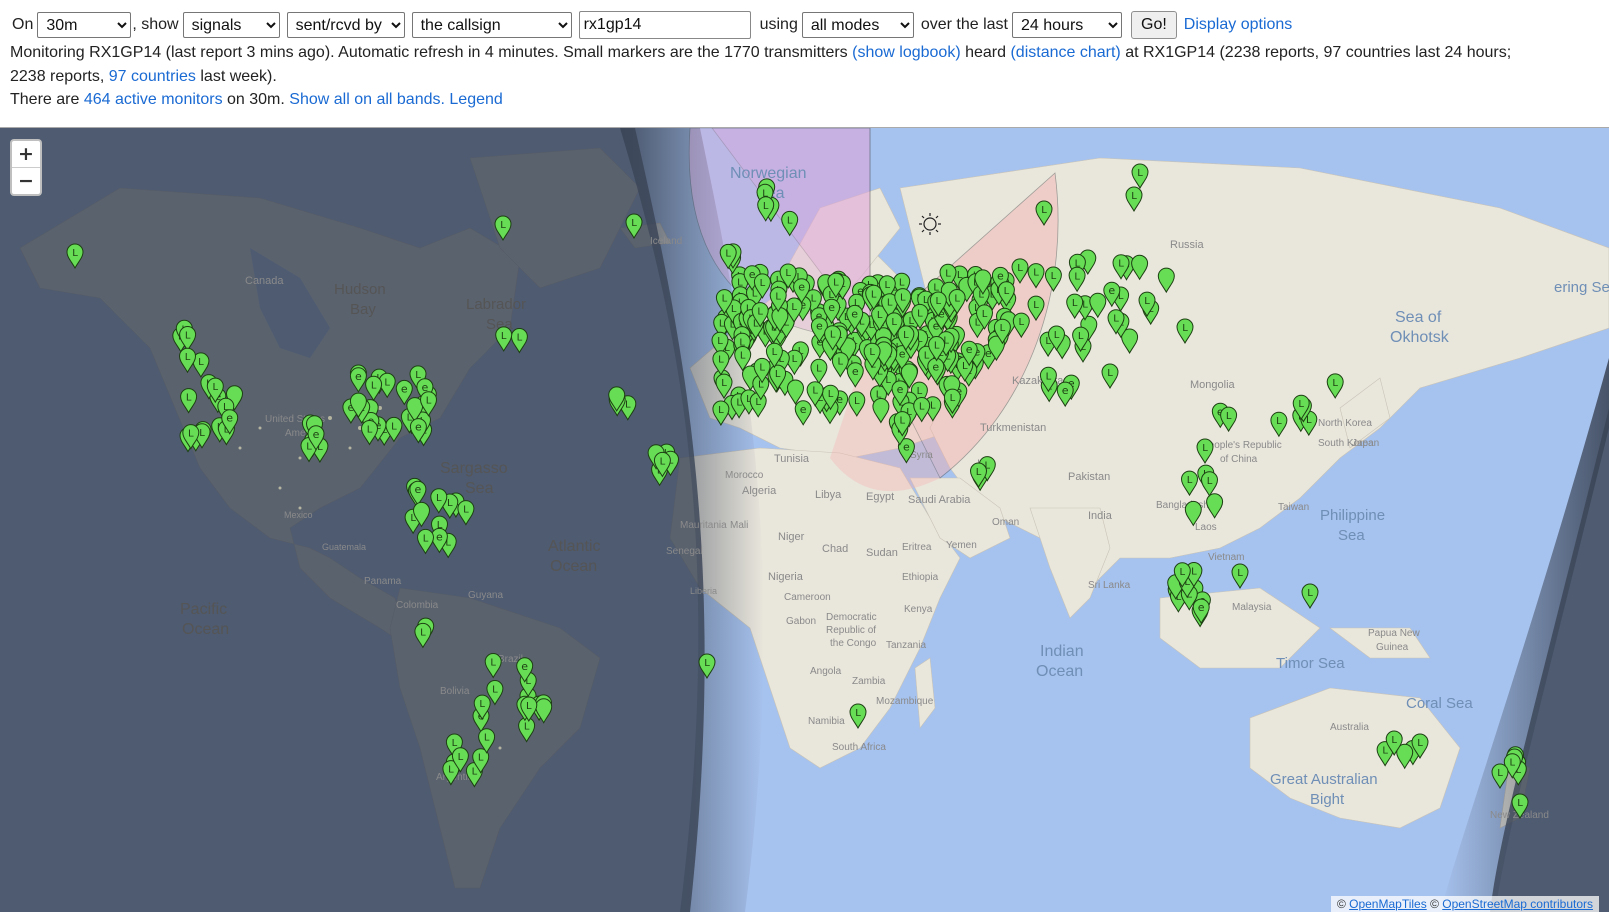  I want to click on show-logbook-link: (show logbook), so click(906, 52).